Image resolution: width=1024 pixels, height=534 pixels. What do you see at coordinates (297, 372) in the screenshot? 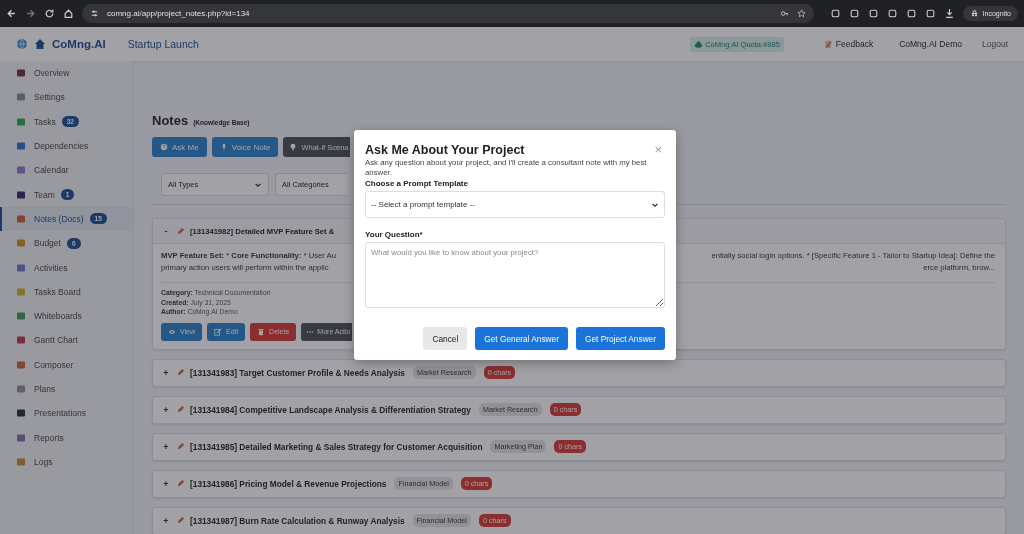
I see `note-title: [131341983] Target Customer Profile & Needs Analysis` at bounding box center [297, 372].